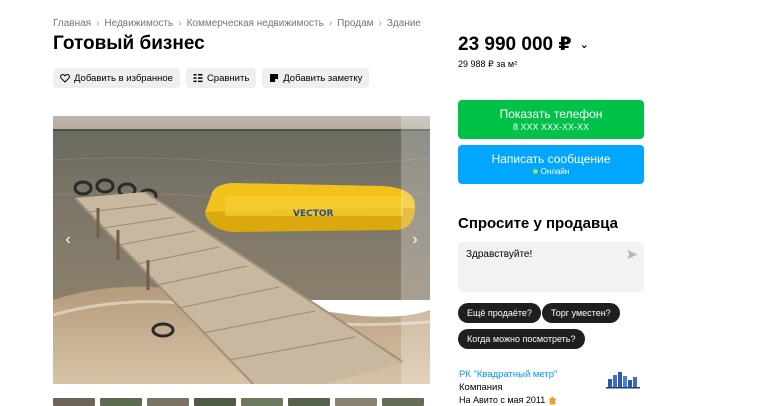 The height and width of the screenshot is (406, 759). Describe the element at coordinates (72, 23) in the screenshot. I see `breadcrumb-link-home: Главная` at that location.